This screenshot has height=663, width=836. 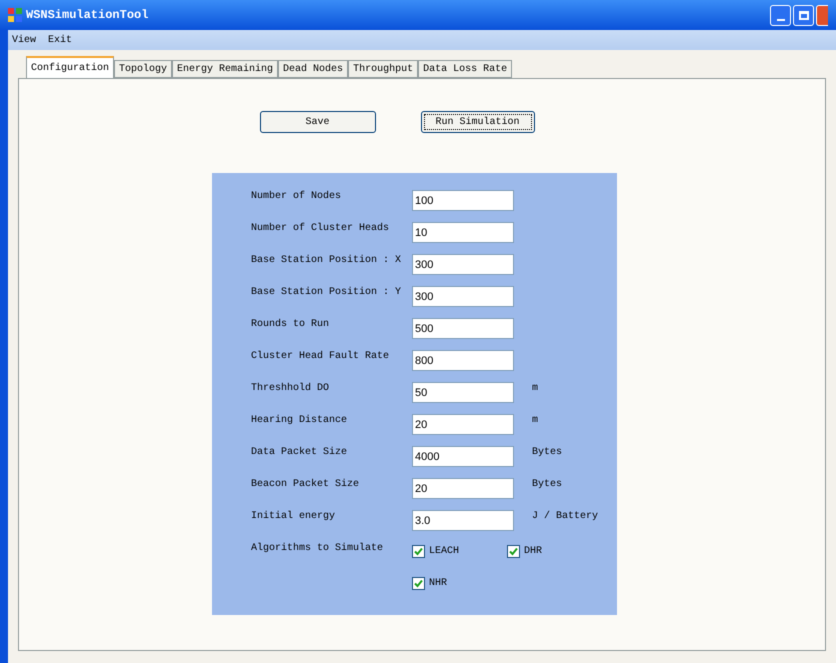 What do you see at coordinates (463, 360) in the screenshot?
I see `input-field: 800` at bounding box center [463, 360].